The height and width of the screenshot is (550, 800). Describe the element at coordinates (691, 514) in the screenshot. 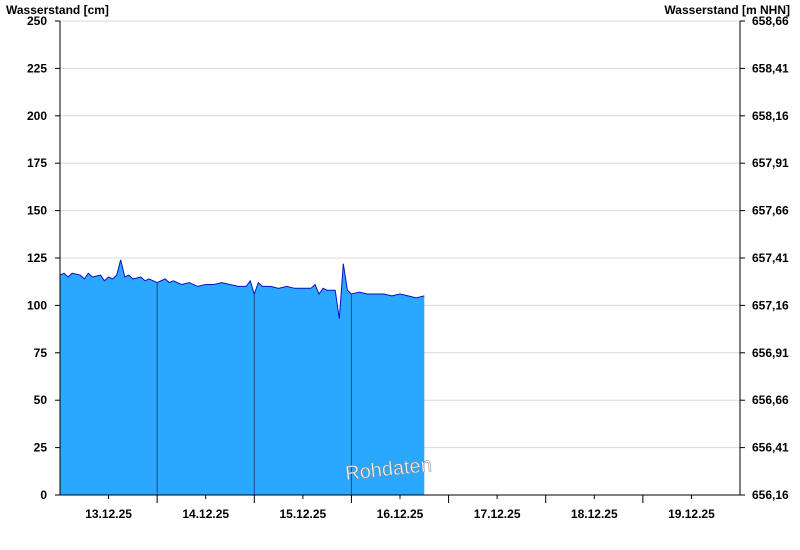

I see `x-tick-label-6: 19.12.25` at that location.